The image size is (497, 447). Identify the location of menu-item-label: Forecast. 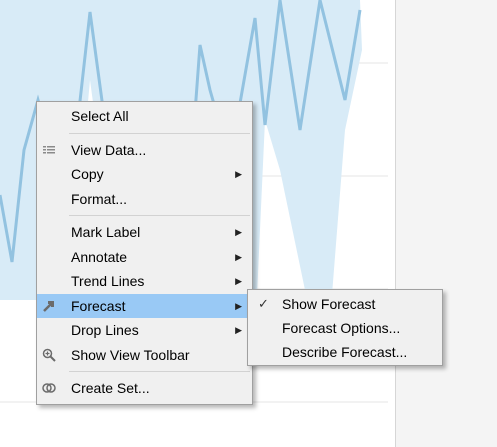
(98, 305).